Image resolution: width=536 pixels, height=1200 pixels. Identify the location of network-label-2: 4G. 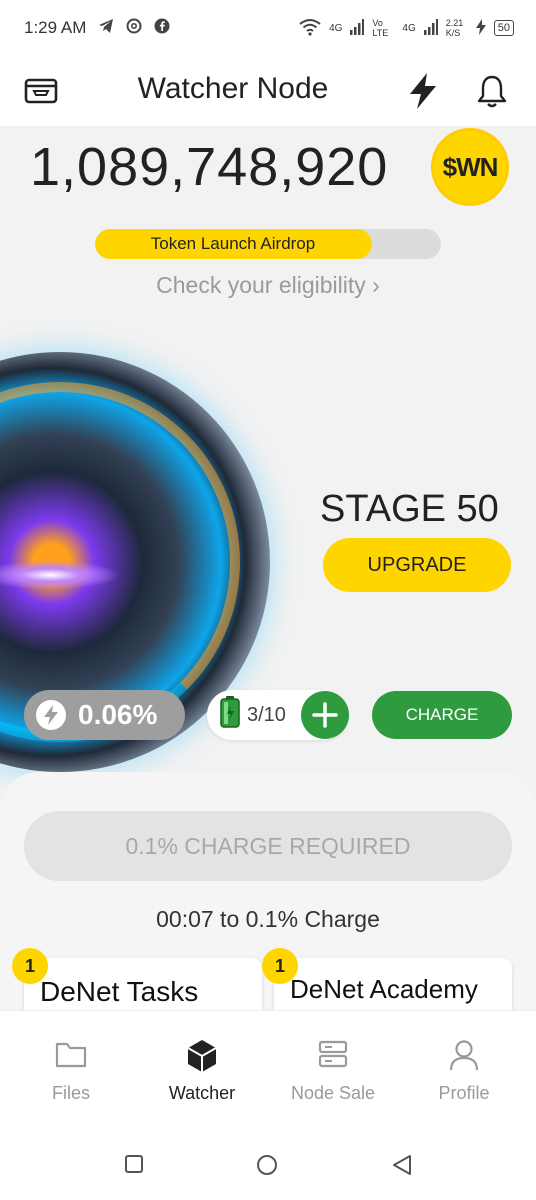
(409, 28).